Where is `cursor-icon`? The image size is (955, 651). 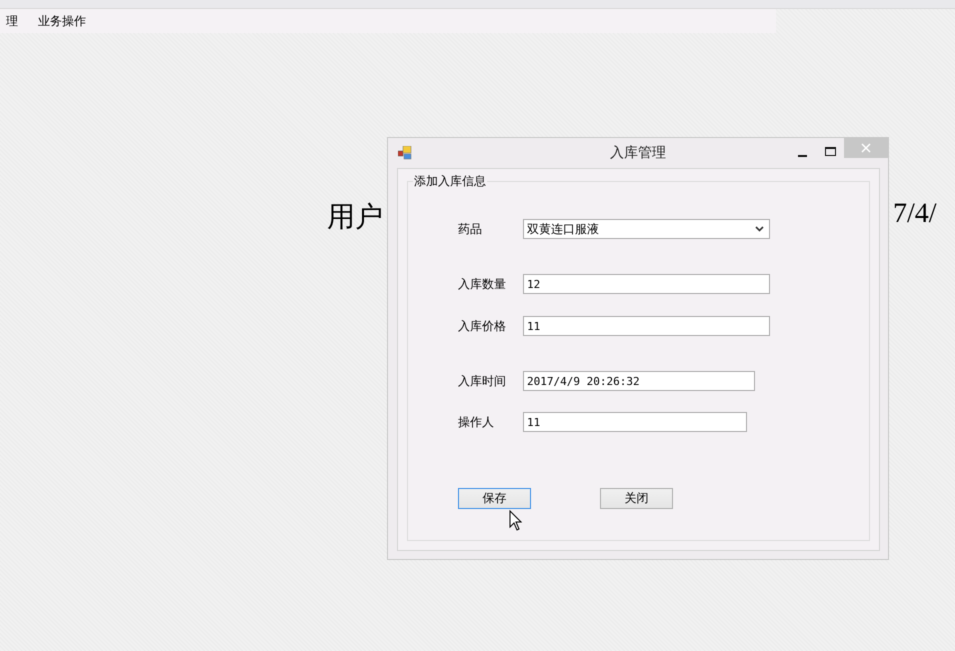 cursor-icon is located at coordinates (515, 521).